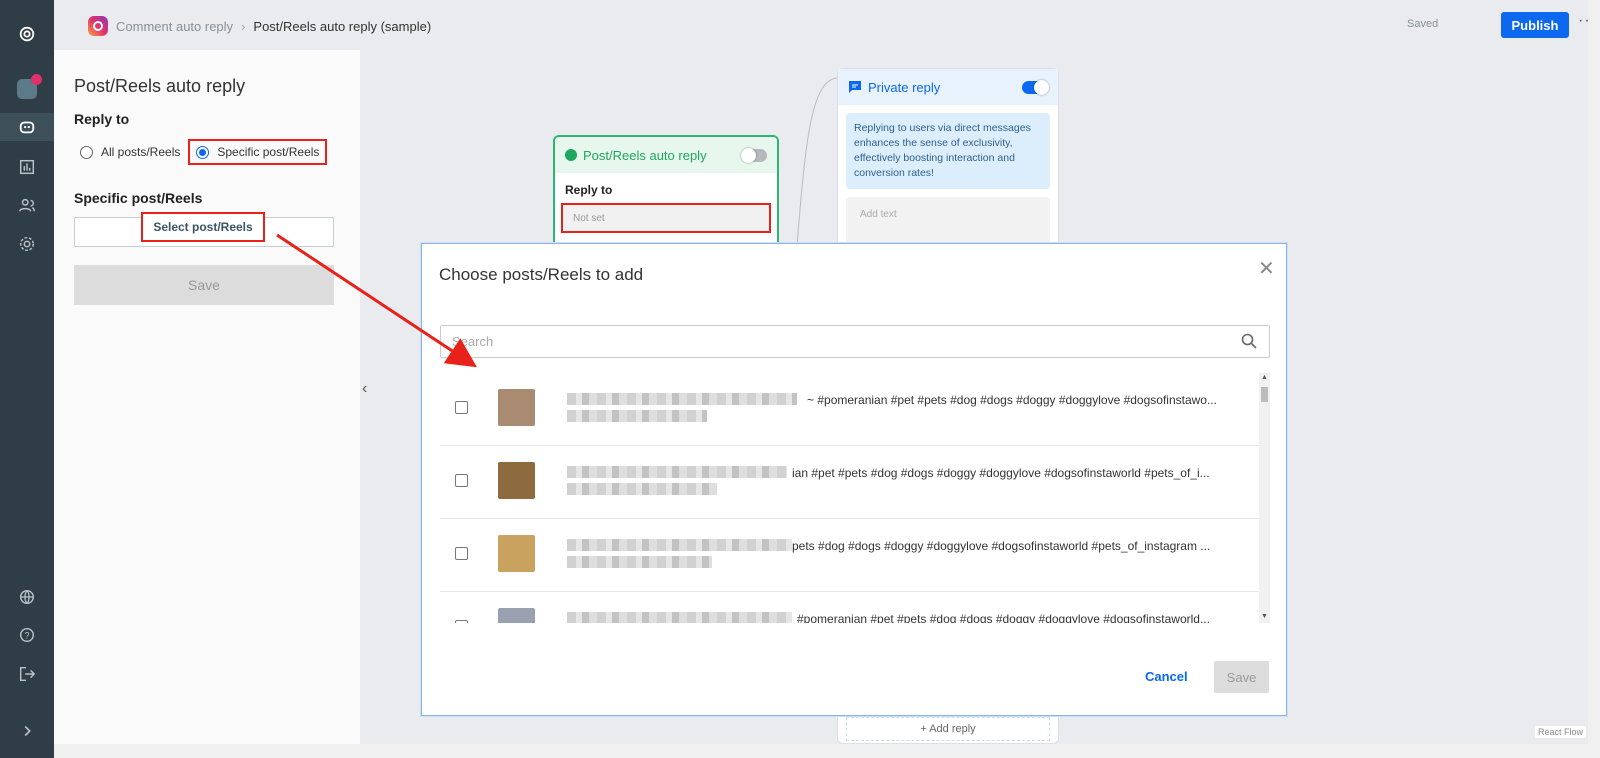  I want to click on publish-button: Publish, so click(1535, 25).